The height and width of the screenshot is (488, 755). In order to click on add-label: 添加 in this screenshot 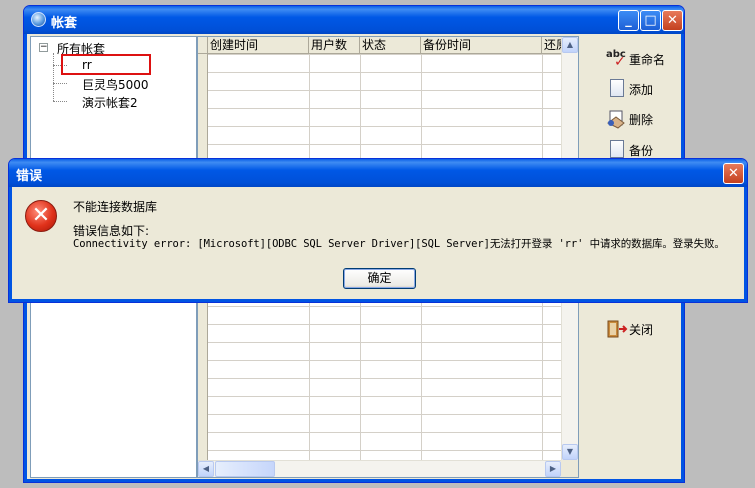, I will do `click(641, 90)`.